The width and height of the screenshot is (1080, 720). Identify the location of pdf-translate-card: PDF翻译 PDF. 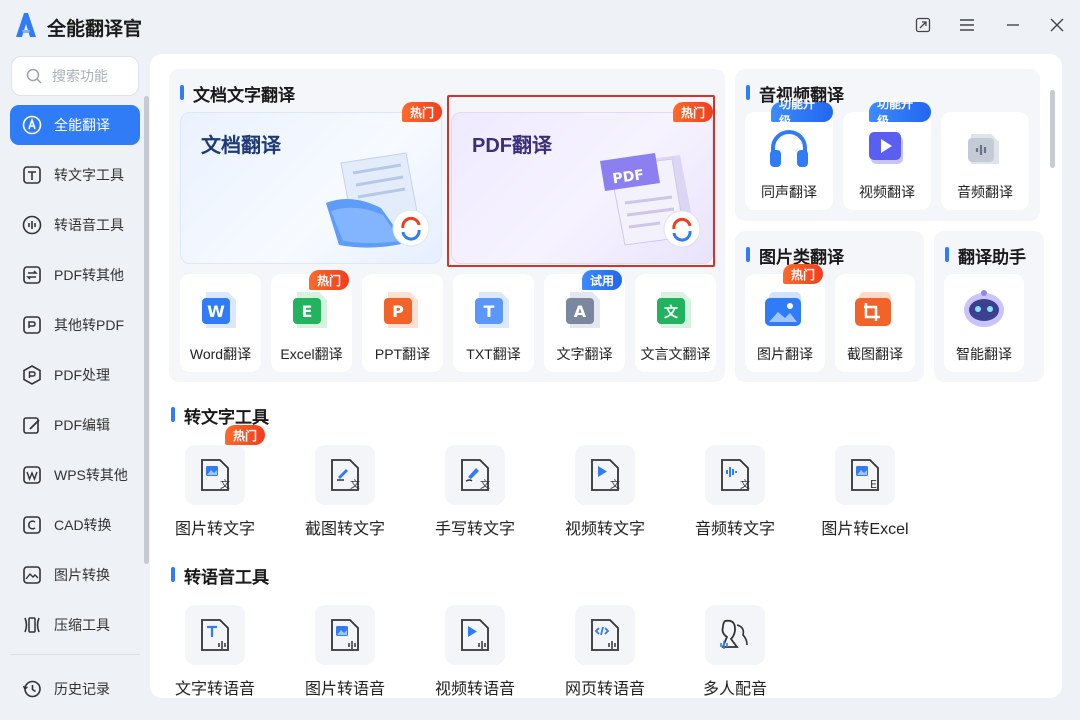
(582, 188).